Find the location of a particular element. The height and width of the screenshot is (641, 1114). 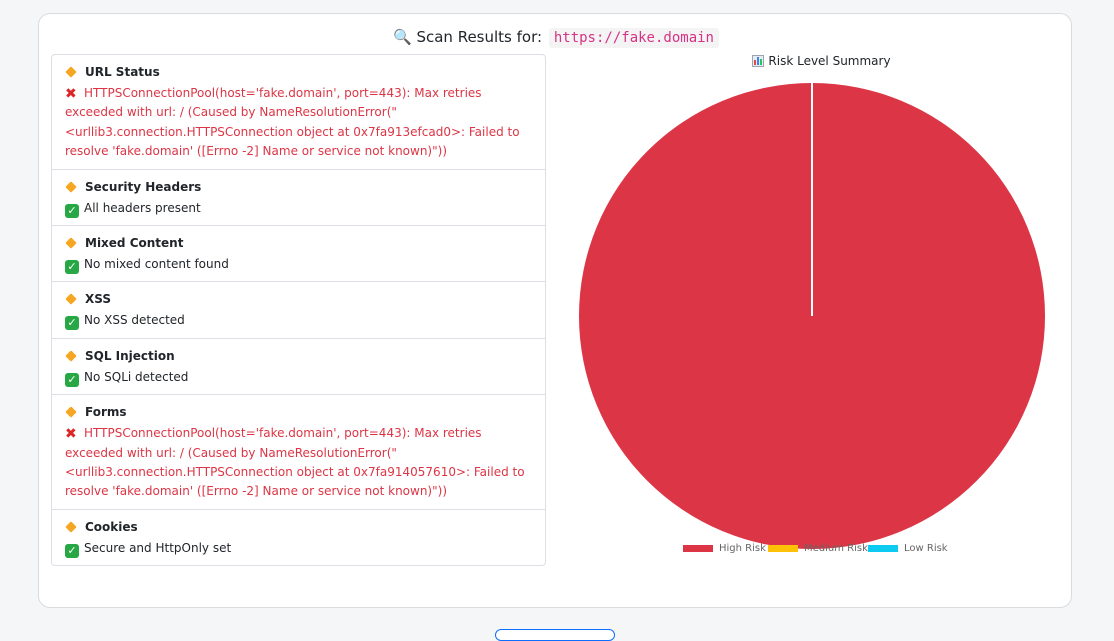

legend-label: Medium Risk is located at coordinates (836, 548).